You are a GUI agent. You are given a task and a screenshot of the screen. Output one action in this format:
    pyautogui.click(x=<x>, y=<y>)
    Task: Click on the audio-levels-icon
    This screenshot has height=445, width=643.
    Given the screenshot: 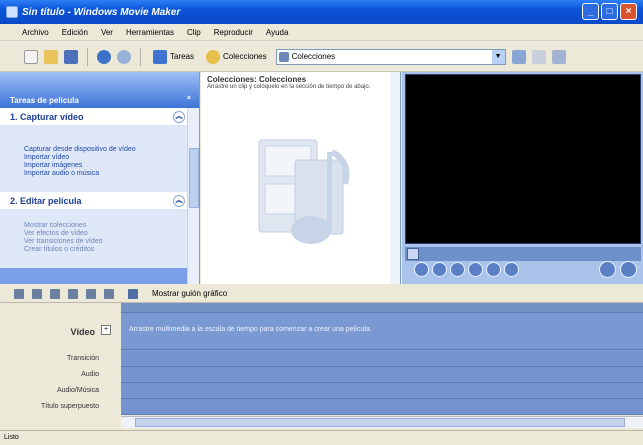 What is the action you would take?
    pyautogui.click(x=37, y=293)
    